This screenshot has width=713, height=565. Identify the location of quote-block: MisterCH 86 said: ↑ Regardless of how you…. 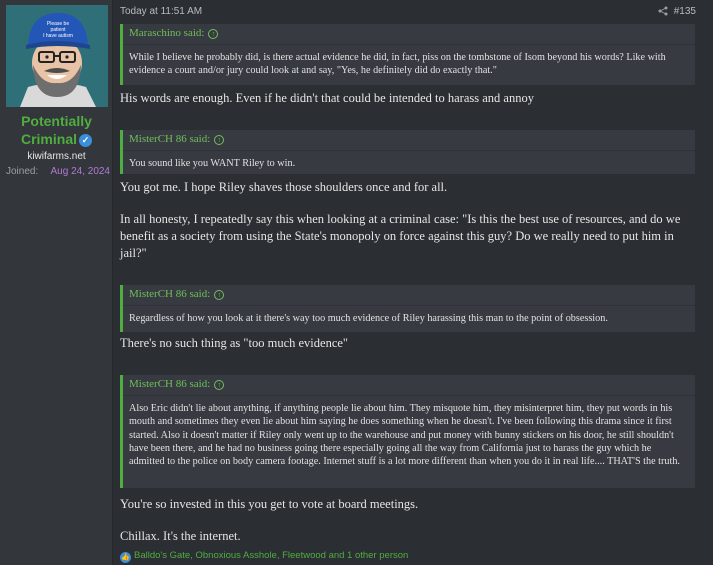
(407, 308).